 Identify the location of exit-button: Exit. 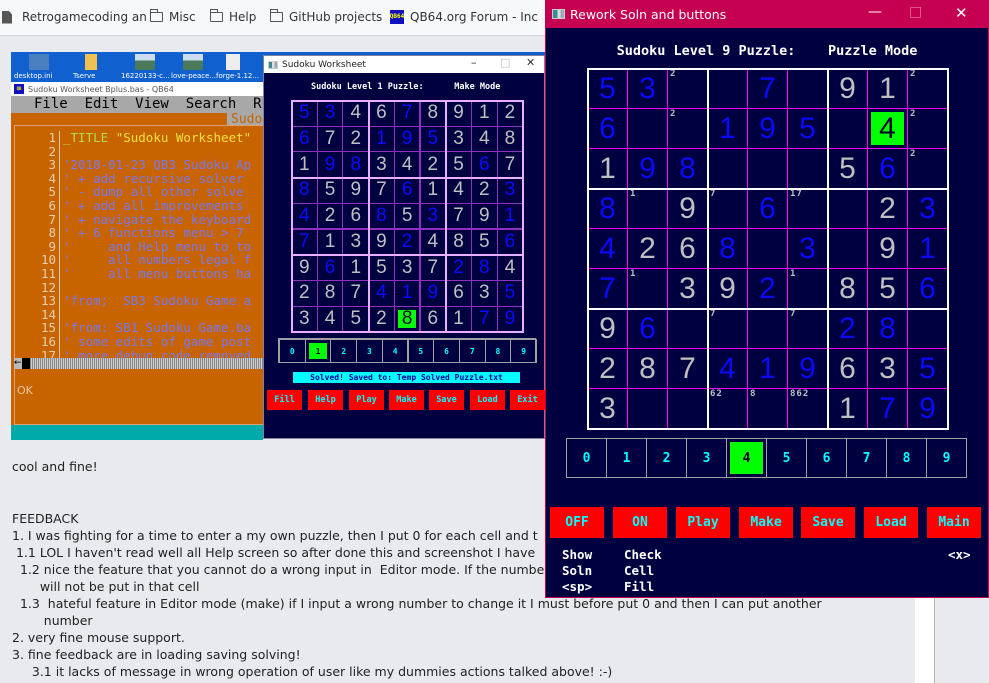
(527, 400).